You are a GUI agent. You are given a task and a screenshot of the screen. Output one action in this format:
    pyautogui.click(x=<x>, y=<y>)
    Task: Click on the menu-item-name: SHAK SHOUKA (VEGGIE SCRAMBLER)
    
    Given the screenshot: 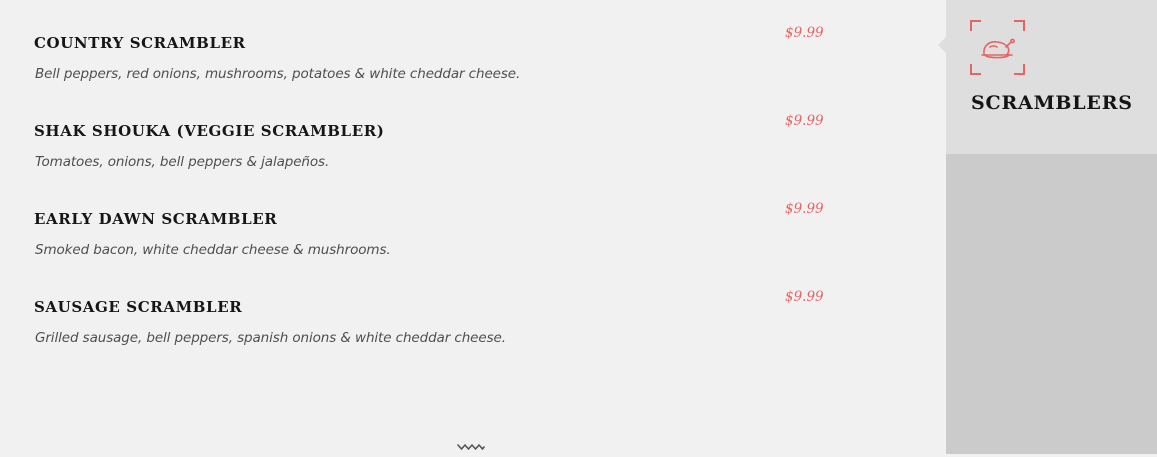 What is the action you would take?
    pyautogui.click(x=209, y=131)
    